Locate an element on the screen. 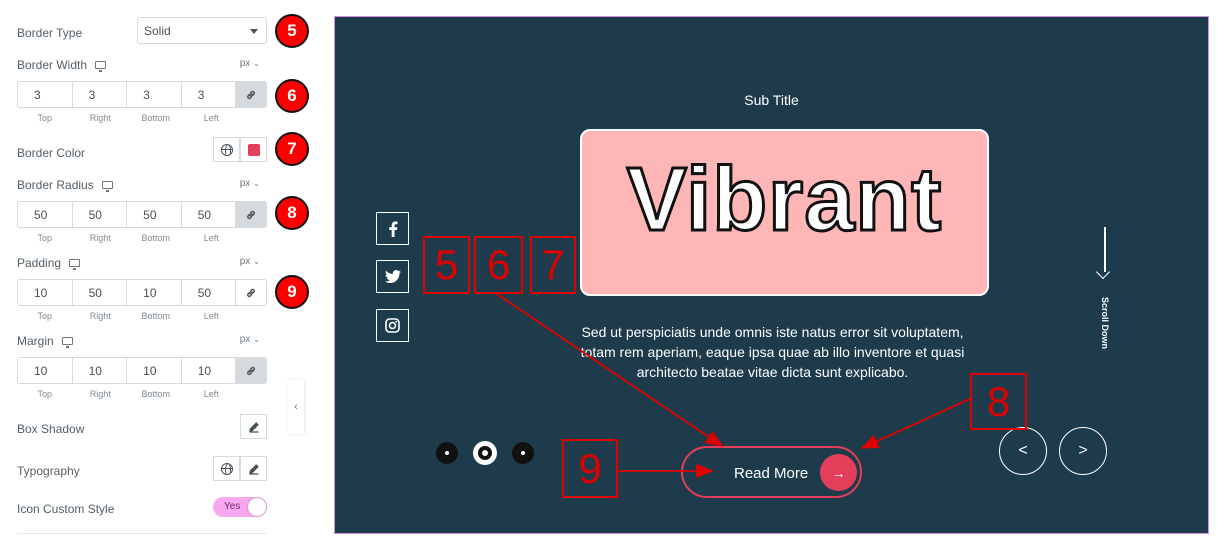 Image resolution: width=1217 pixels, height=544 pixels. typography-label: Typography is located at coordinates (48, 471).